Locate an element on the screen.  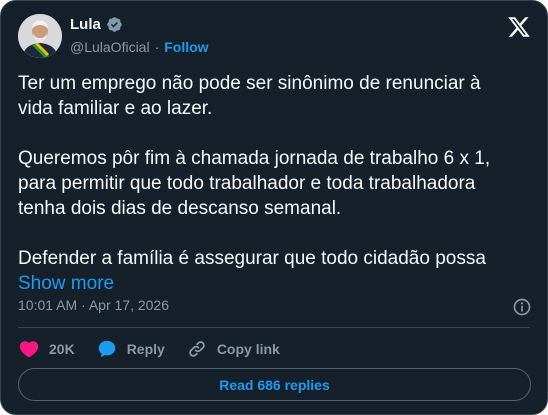
like-count: 20K is located at coordinates (62, 349).